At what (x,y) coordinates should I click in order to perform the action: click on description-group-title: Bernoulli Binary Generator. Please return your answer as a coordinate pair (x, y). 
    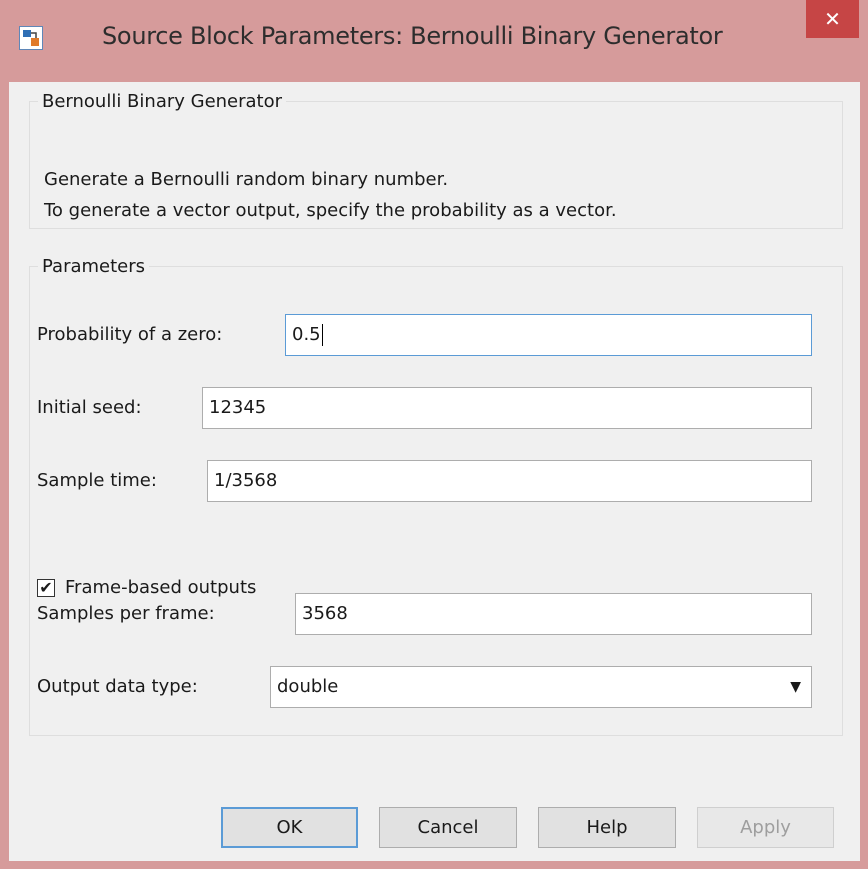
    Looking at the image, I should click on (162, 101).